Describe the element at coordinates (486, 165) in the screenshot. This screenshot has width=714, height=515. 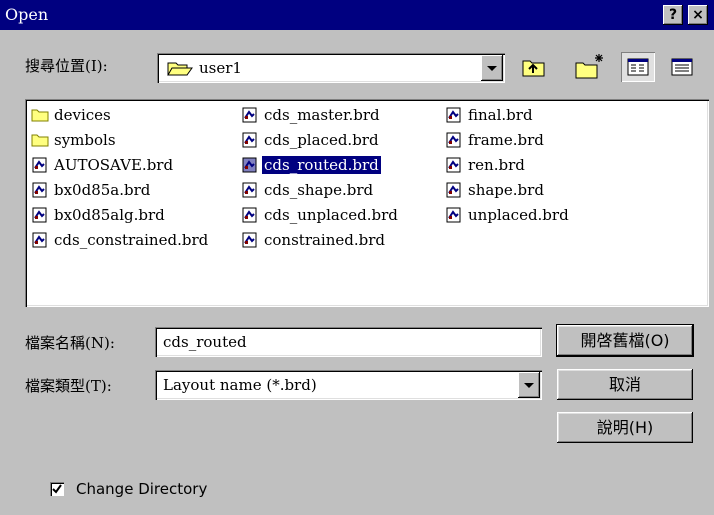
I see `list-item-file: ren.brd` at that location.